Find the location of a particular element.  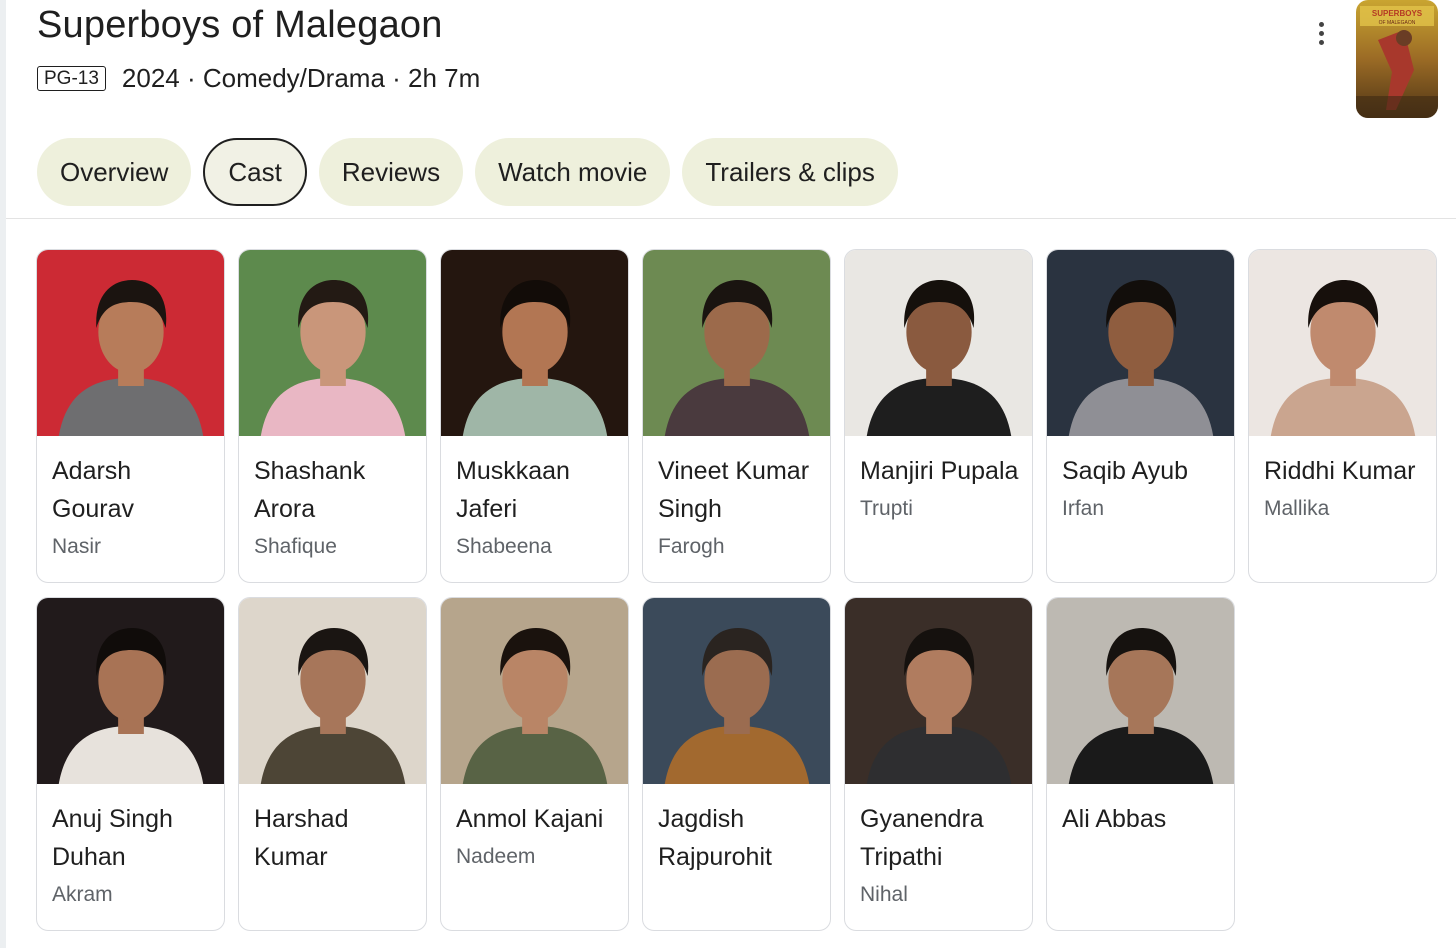

cast-card: Shashank Arora Shafique is located at coordinates (332, 416).